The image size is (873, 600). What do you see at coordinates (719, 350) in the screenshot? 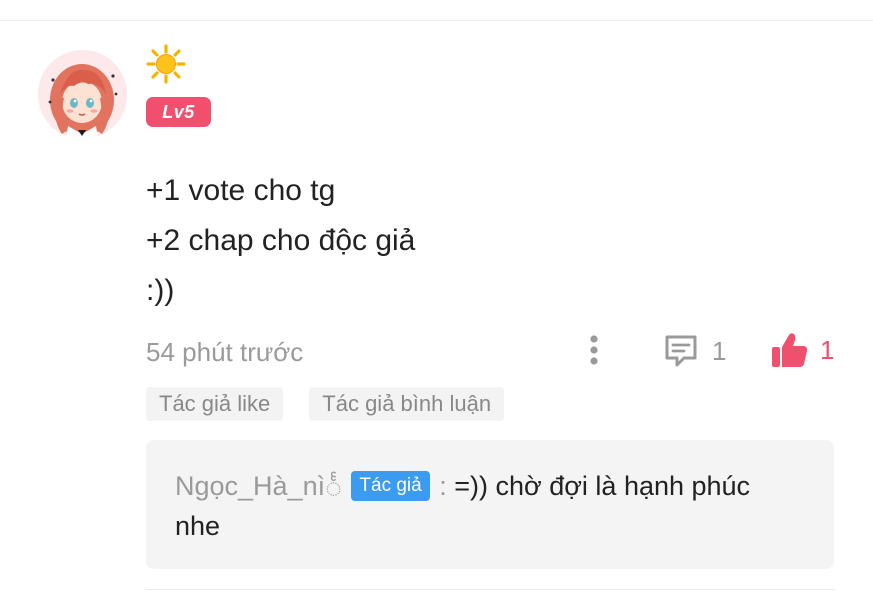
I see `reply-count: 1` at bounding box center [719, 350].